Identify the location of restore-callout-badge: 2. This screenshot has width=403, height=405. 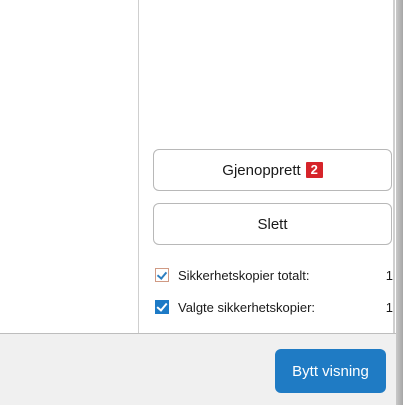
(314, 170).